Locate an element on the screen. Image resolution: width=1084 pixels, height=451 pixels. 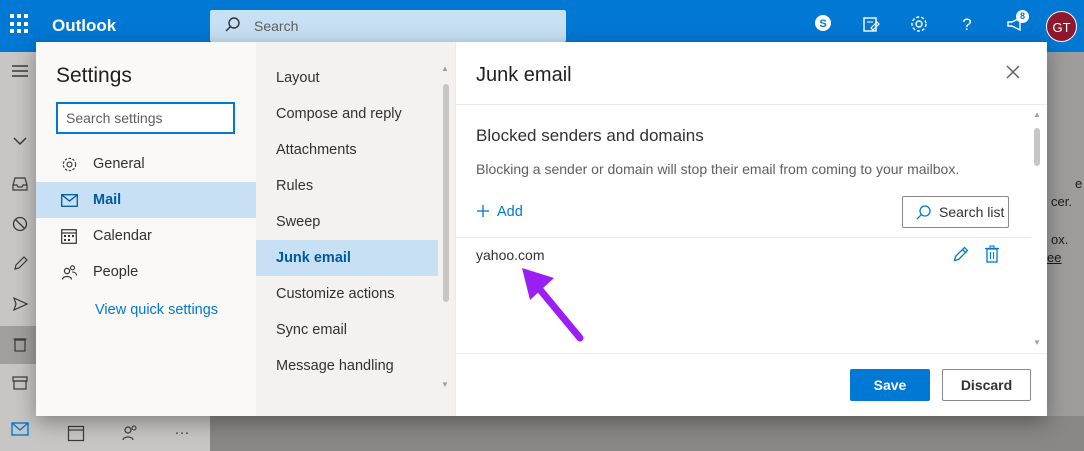
calendar-app-icon is located at coordinates (76, 434).